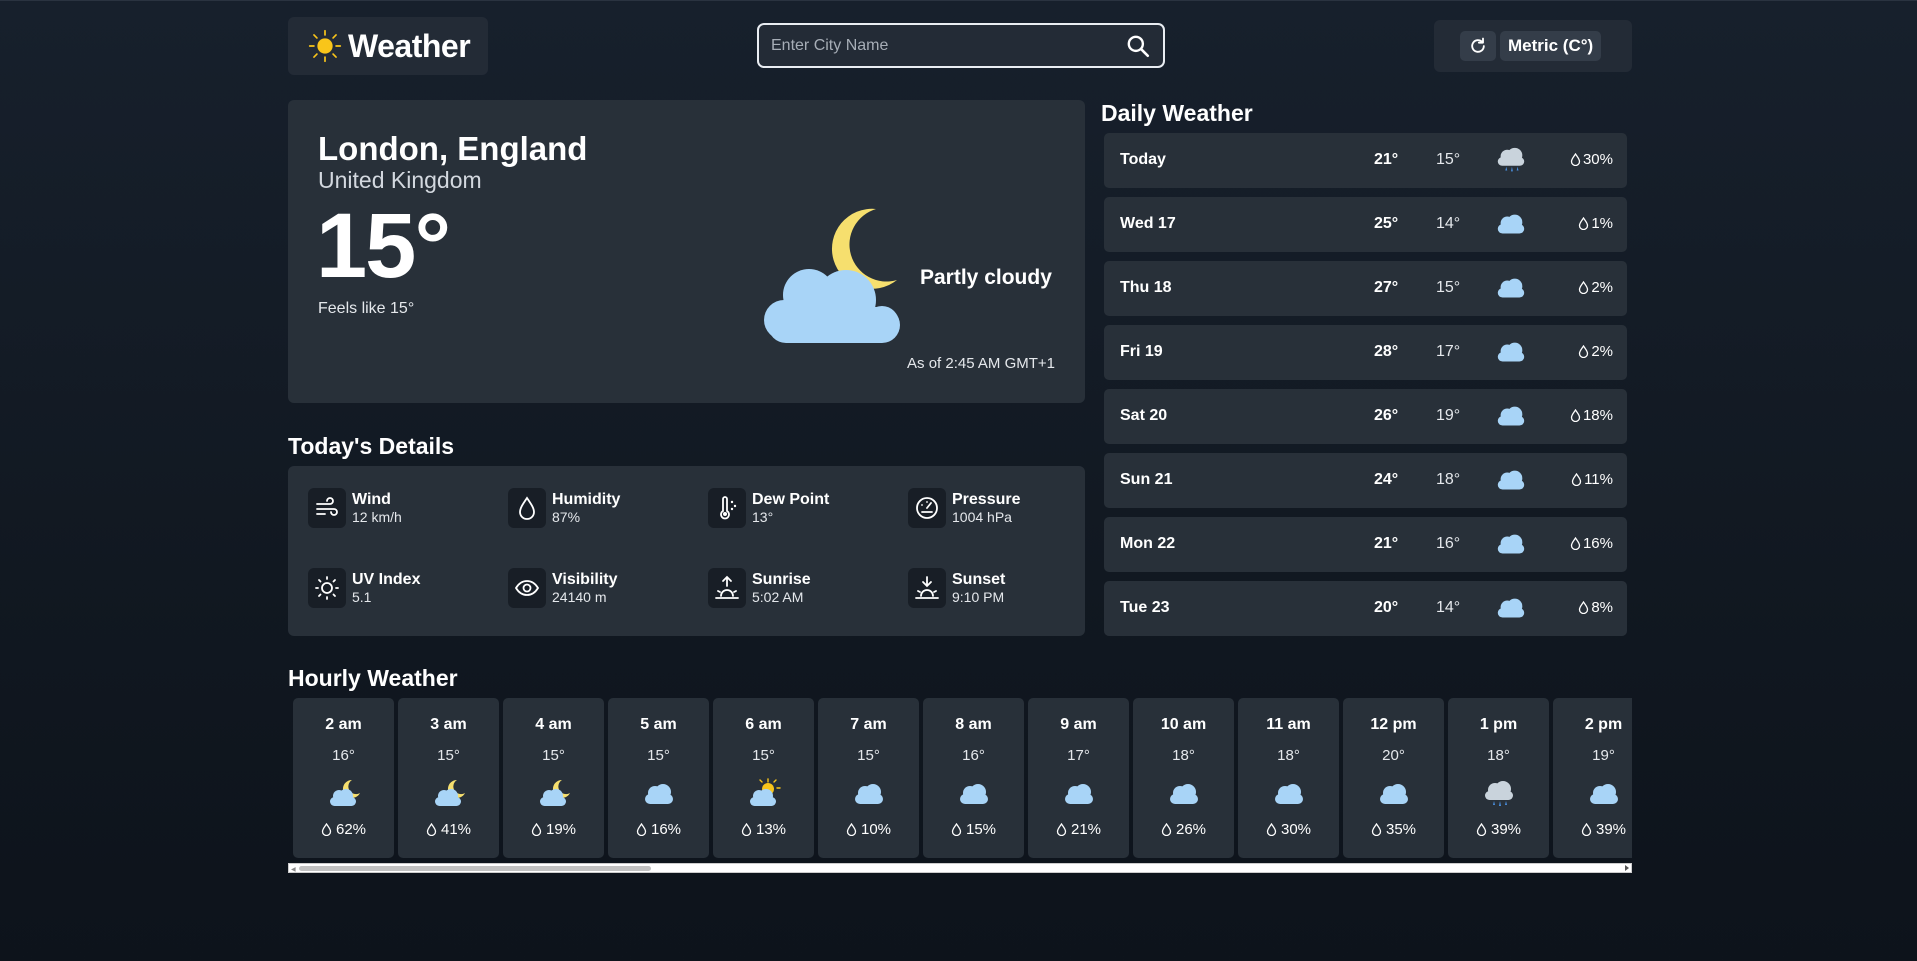  What do you see at coordinates (686, 551) in the screenshot?
I see `todays-details-panel: Wind 12 km/h Humidity 87% Dew Point 13°` at bounding box center [686, 551].